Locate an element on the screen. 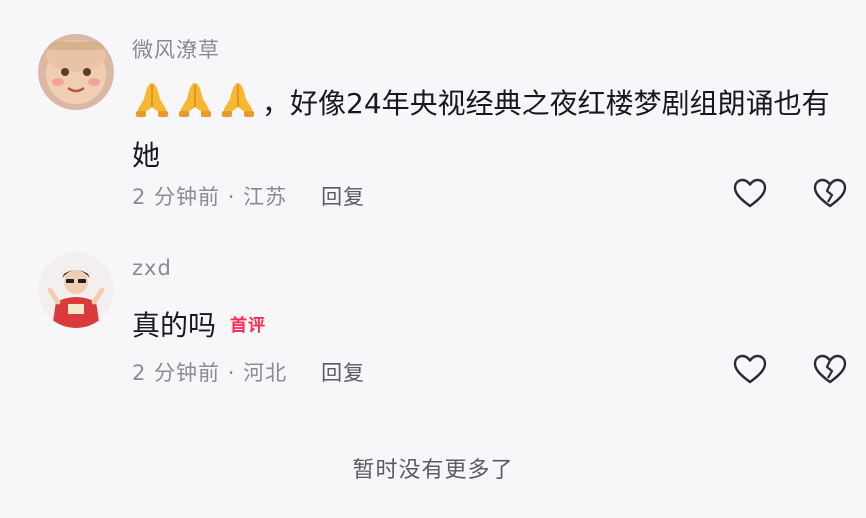 This screenshot has width=866, height=518. comment-meta: 2 分钟前 · 河北 回复 is located at coordinates (248, 372).